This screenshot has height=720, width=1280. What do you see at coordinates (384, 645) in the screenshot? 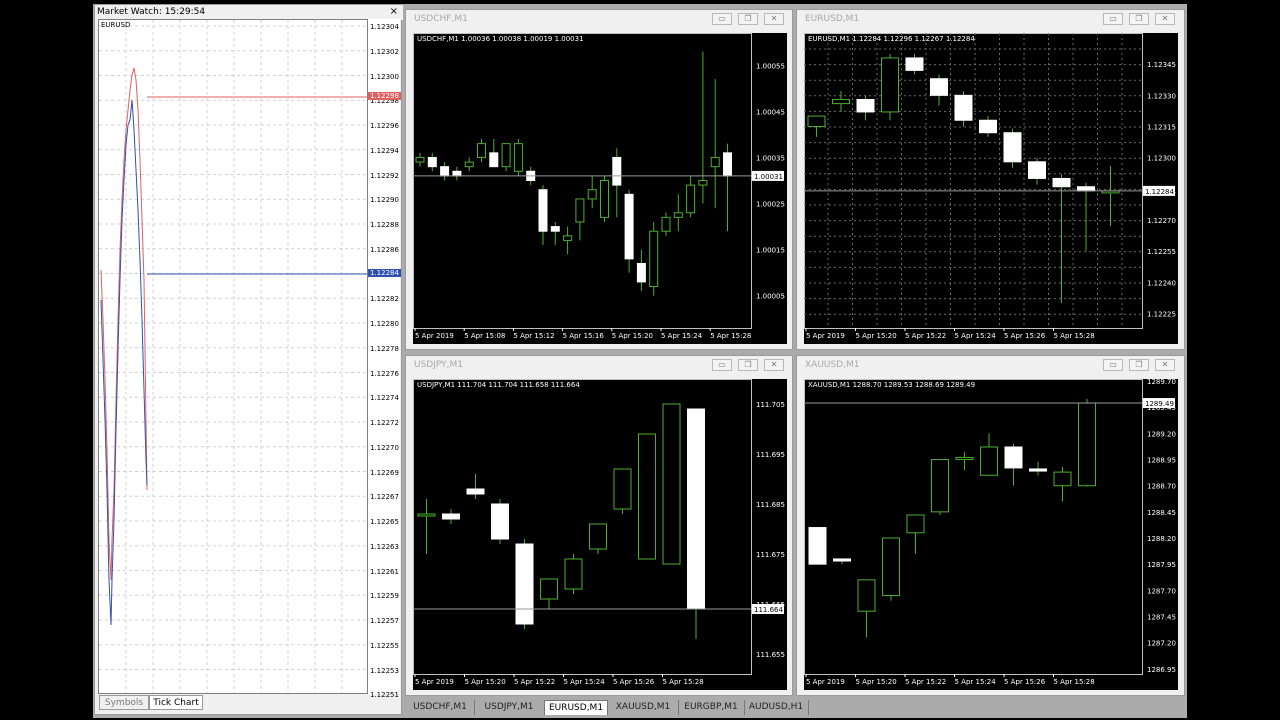
I see `price-tick-label: 1.12255` at bounding box center [384, 645].